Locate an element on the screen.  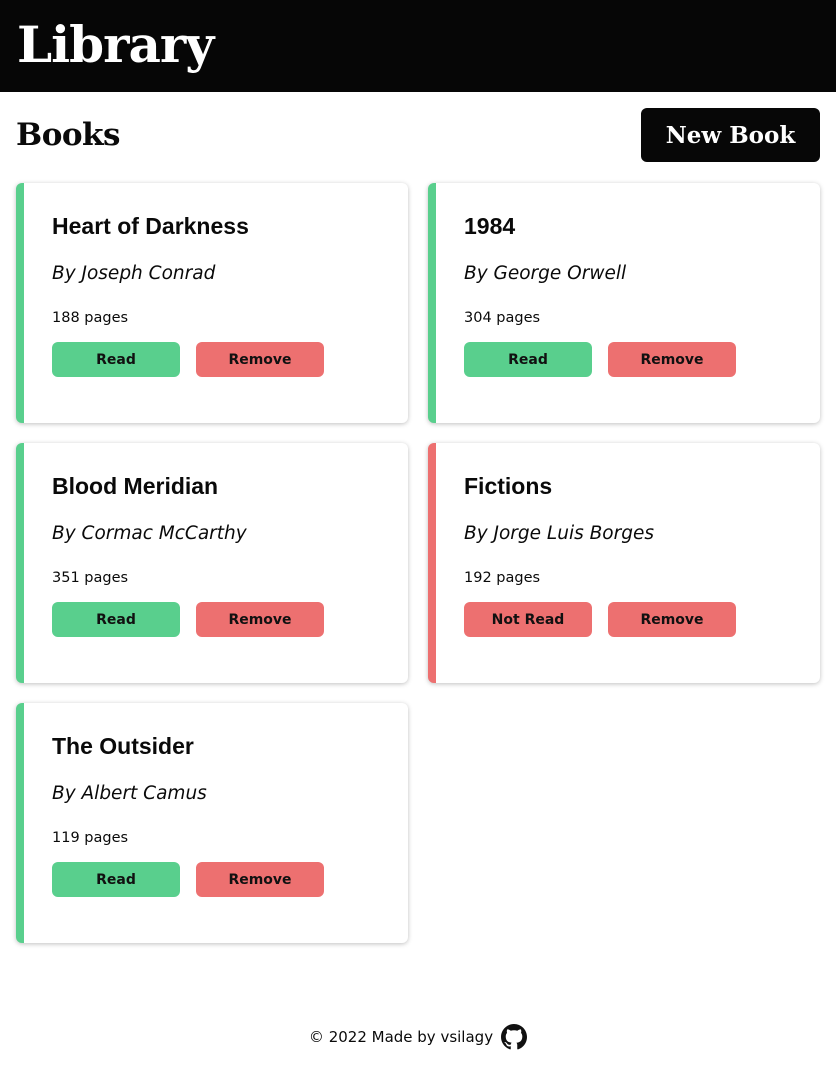
books-heading: Books is located at coordinates (68, 135).